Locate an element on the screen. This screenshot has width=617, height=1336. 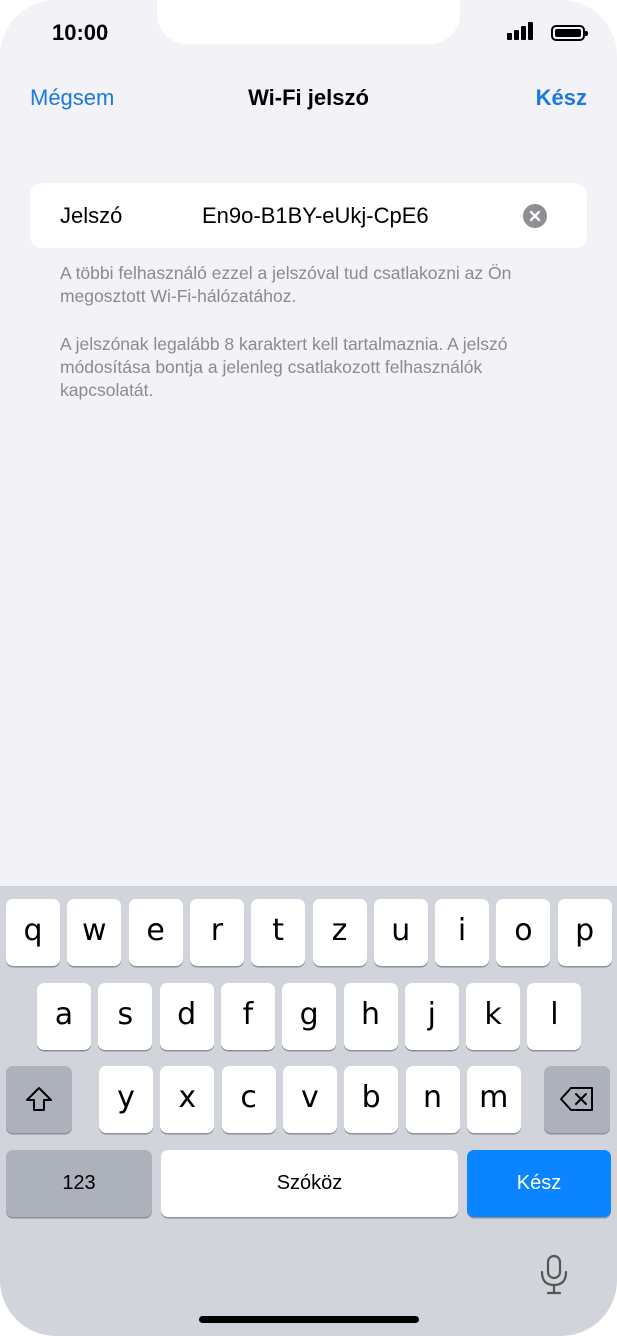
key-n: n is located at coordinates (432, 1099).